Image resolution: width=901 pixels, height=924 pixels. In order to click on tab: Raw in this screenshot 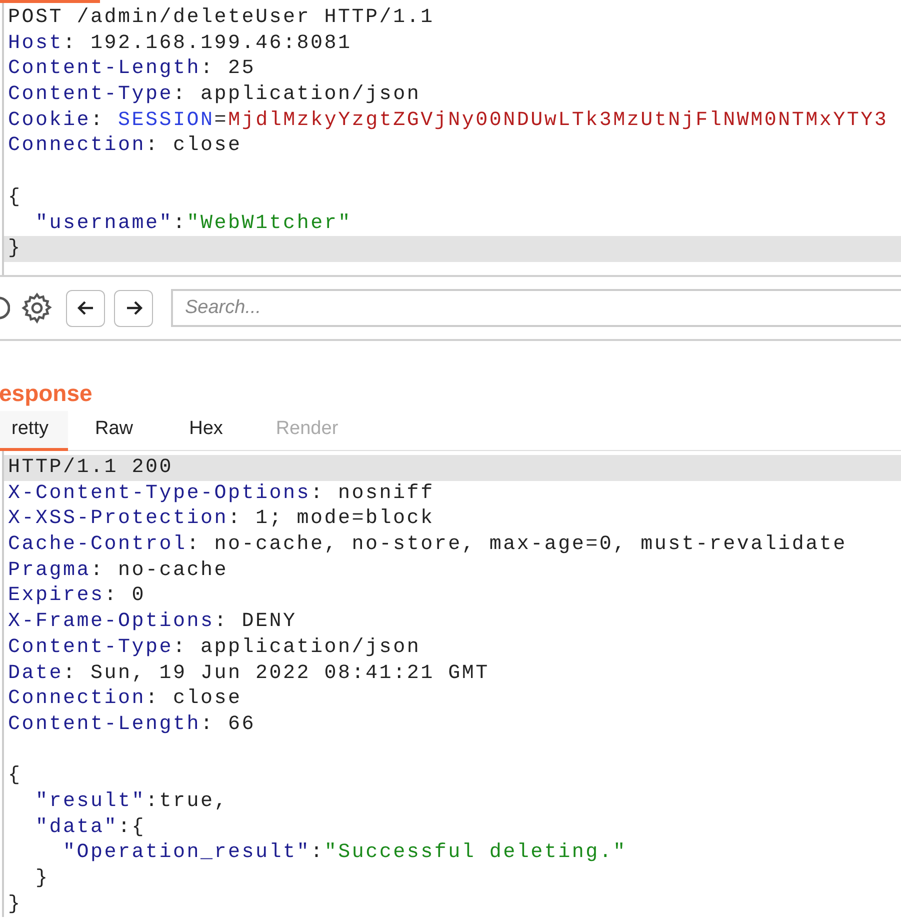, I will do `click(114, 431)`.